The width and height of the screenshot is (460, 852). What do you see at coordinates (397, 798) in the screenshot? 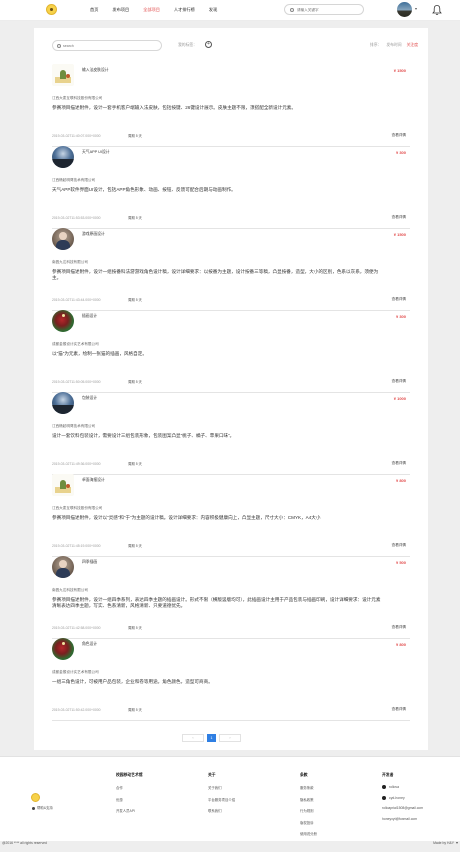
I see `github-username: cyd-honey` at bounding box center [397, 798].